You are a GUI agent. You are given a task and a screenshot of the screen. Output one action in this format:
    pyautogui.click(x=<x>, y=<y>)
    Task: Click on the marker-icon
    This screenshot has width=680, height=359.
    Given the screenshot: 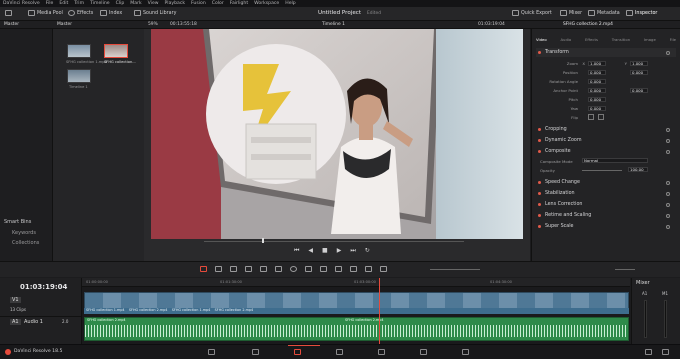 What is the action you would take?
    pyautogui.click(x=353, y=269)
    